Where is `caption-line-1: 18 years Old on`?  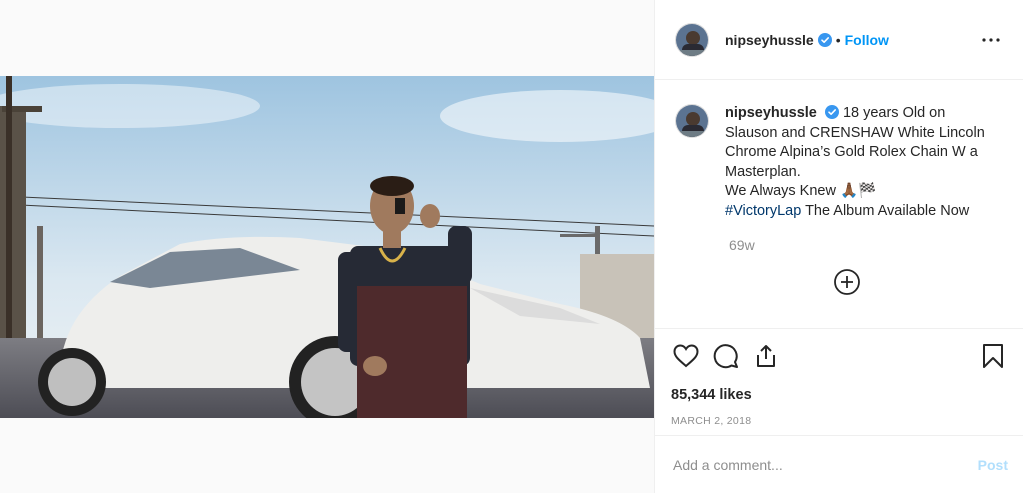 caption-line-1: 18 years Old on is located at coordinates (894, 113).